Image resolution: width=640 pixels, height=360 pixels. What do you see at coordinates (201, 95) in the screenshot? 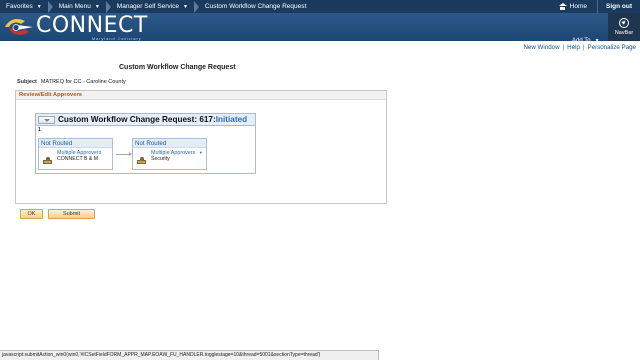
I see `panel-header: Review/Edit Approvers` at bounding box center [201, 95].